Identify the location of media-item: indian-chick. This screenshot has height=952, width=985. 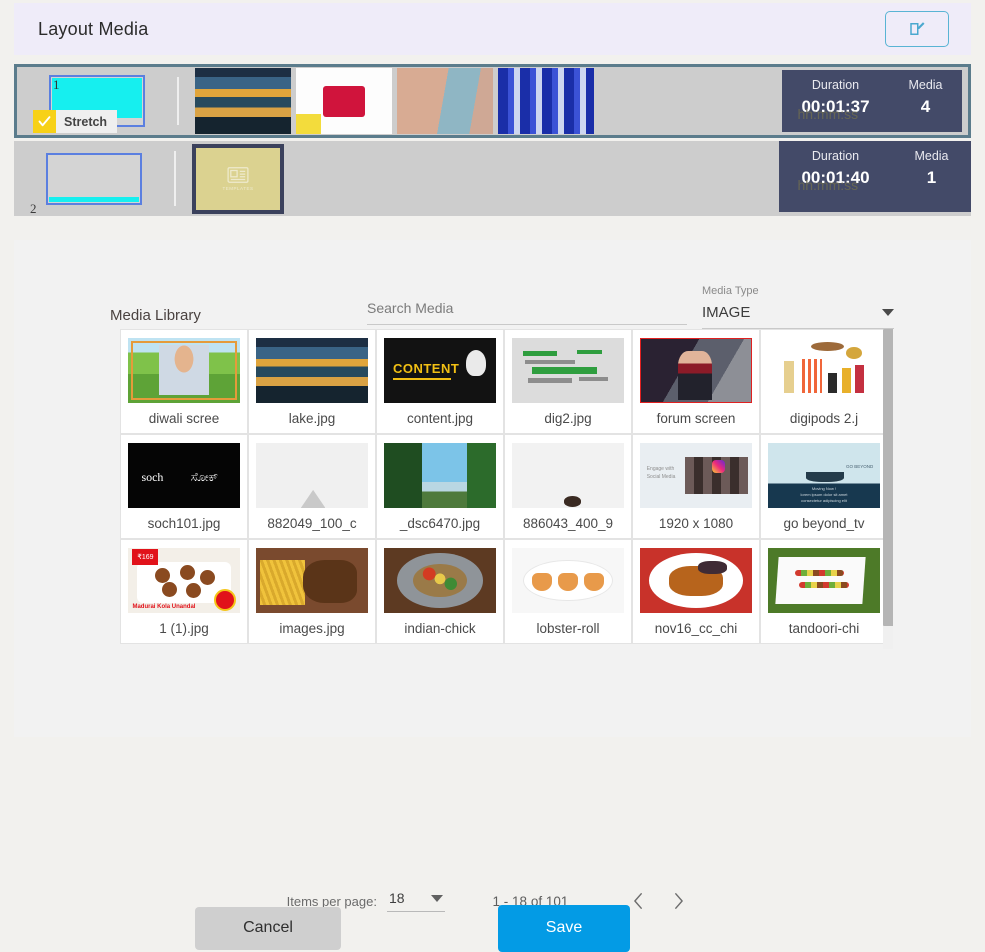
(440, 591).